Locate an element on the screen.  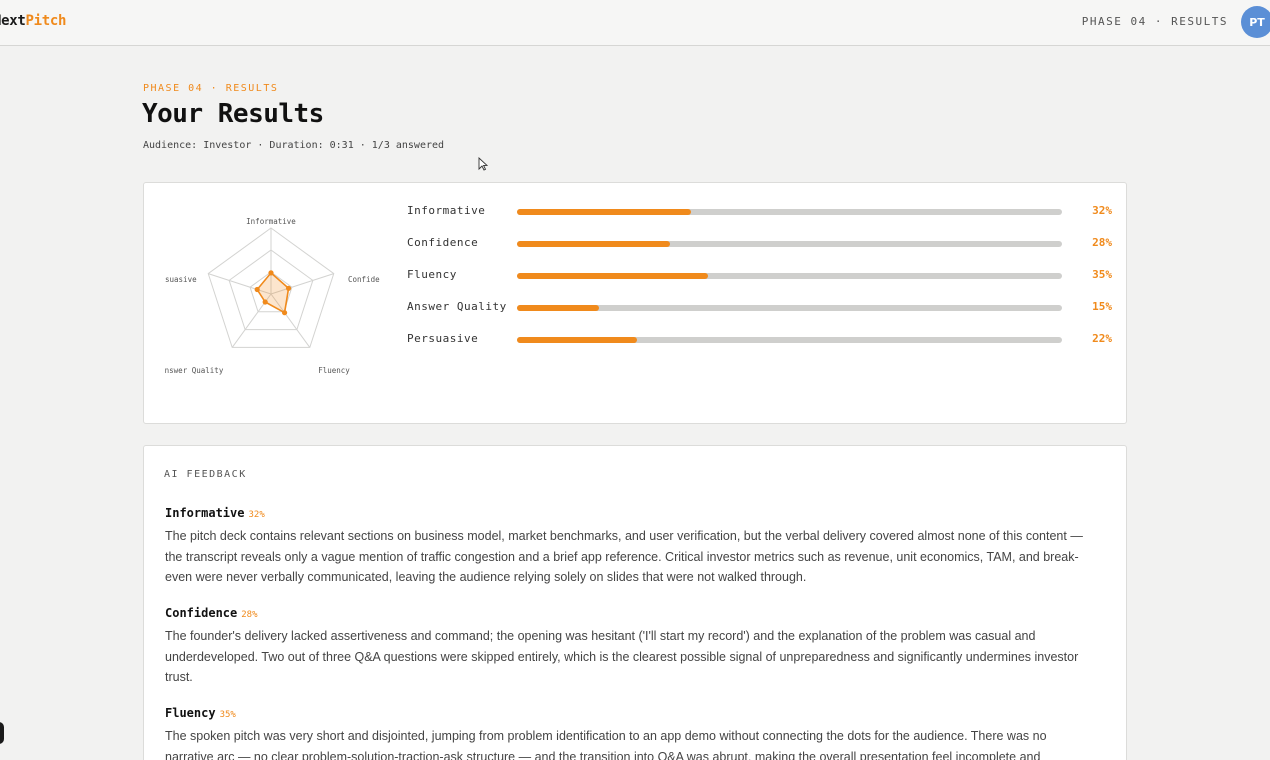
feedback-title: Confidence is located at coordinates (201, 613).